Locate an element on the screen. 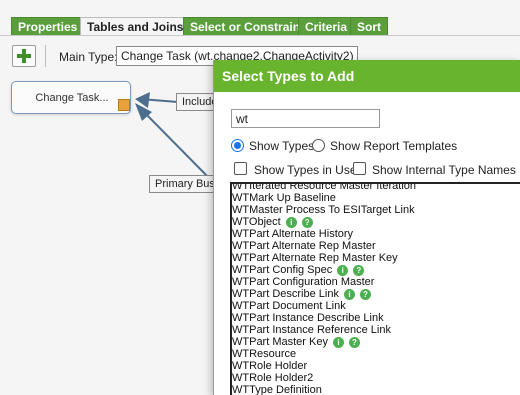 This screenshot has height=395, width=520. type-name: WTPart Config Spec is located at coordinates (282, 270).